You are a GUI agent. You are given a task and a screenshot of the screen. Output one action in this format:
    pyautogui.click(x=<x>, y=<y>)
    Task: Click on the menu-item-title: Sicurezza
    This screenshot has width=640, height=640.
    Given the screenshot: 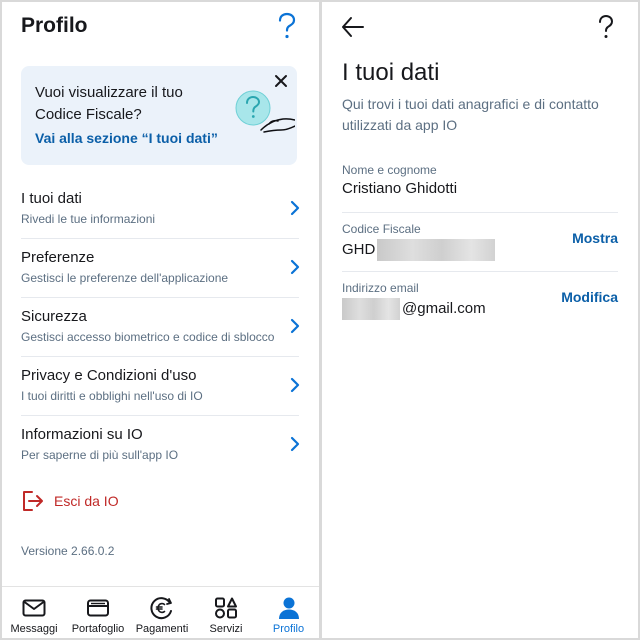 What is the action you would take?
    pyautogui.click(x=54, y=316)
    